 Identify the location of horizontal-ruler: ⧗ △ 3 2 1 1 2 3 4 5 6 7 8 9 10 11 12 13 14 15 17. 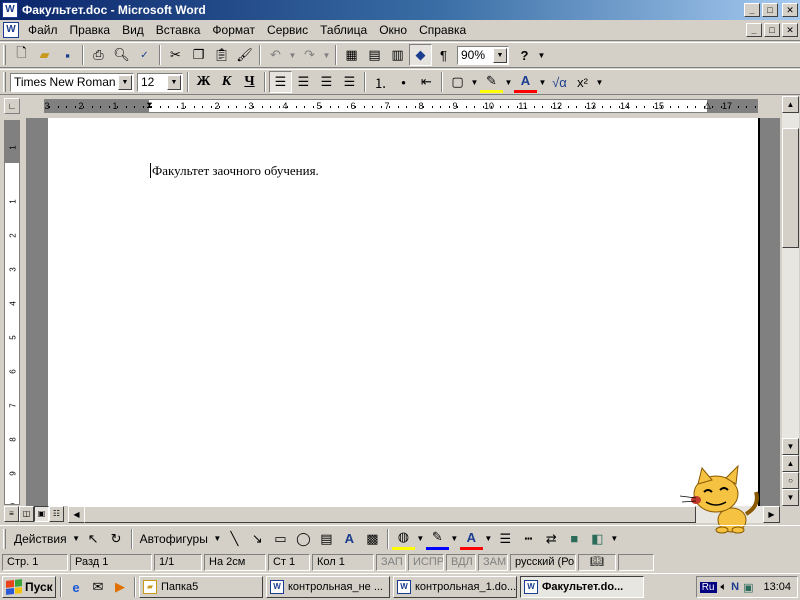
(401, 106).